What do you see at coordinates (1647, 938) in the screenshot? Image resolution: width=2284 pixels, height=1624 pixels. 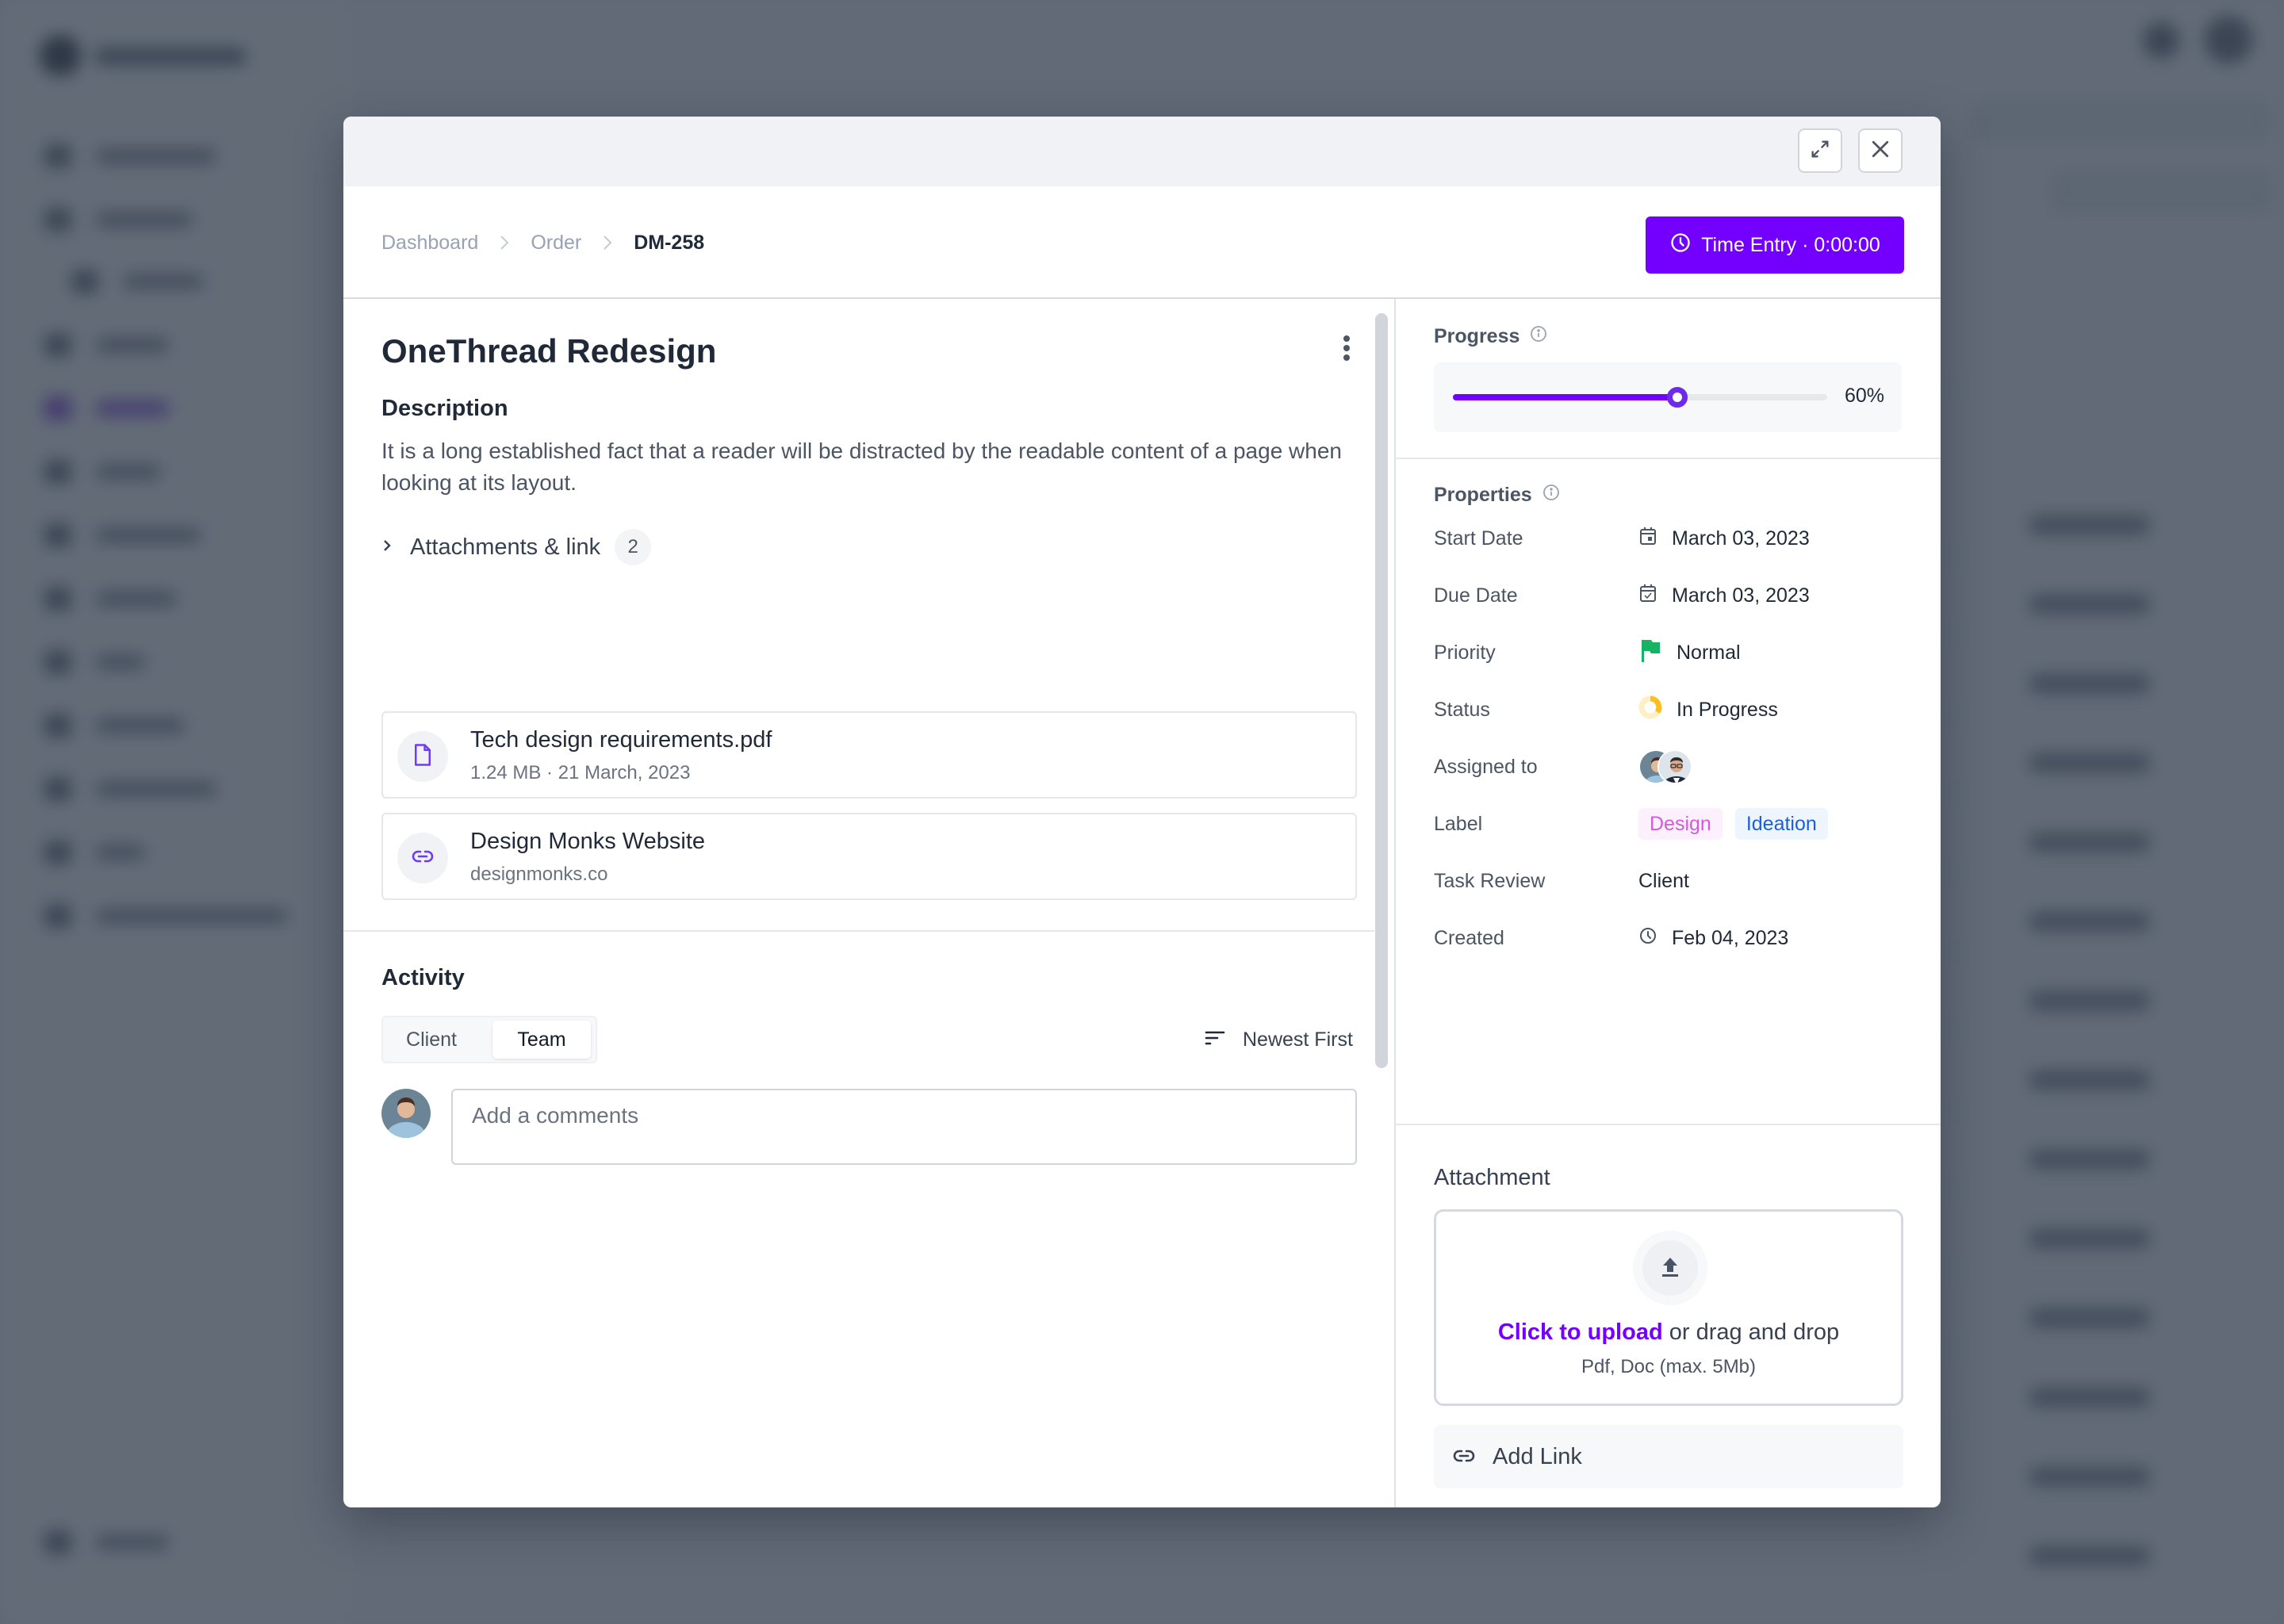 I see `clock-icon` at bounding box center [1647, 938].